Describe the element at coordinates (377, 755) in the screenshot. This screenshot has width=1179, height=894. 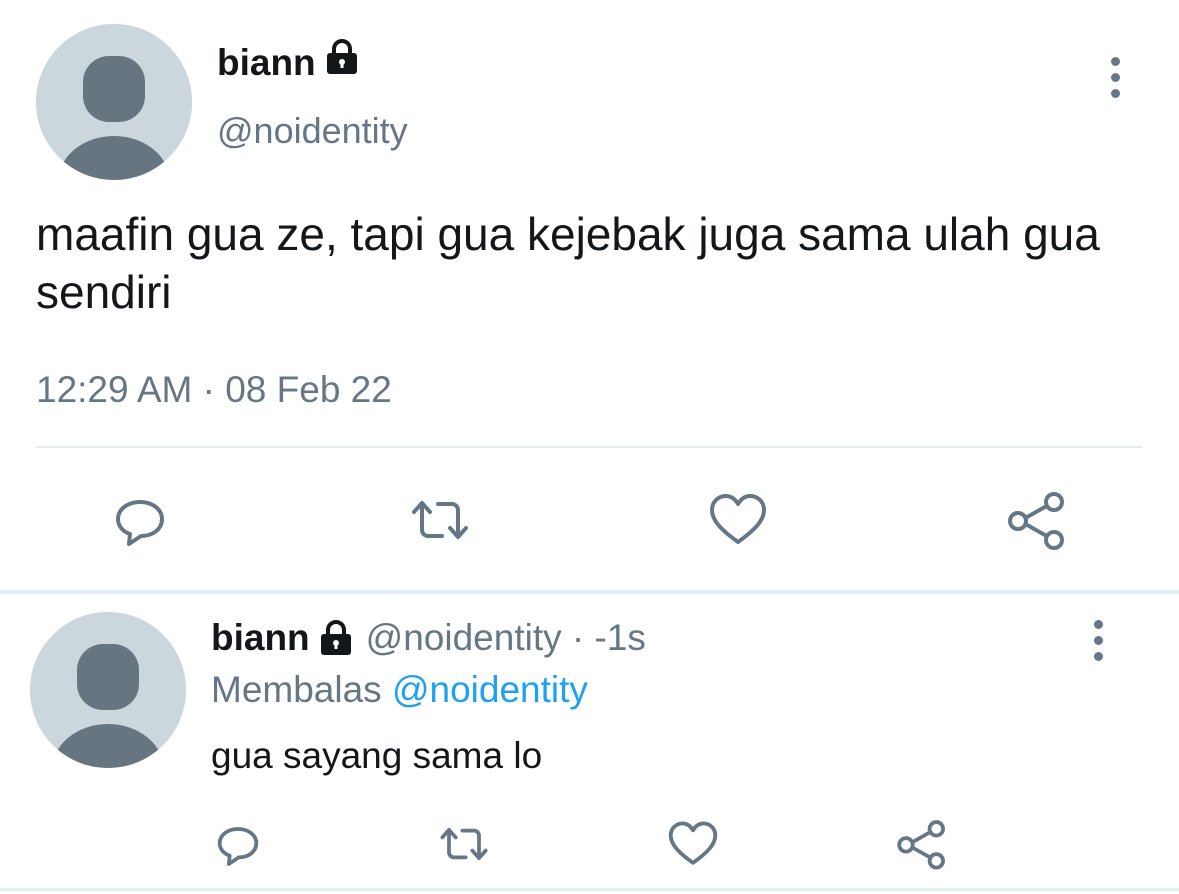
I see `reply-text: gua sayang sama lo` at that location.